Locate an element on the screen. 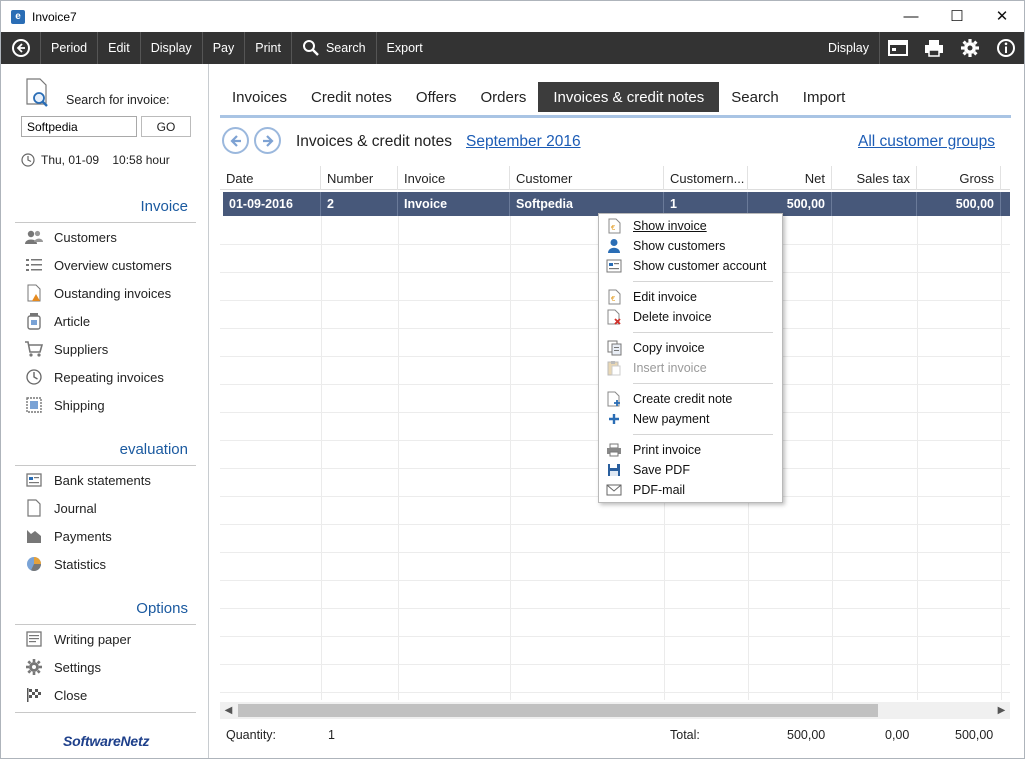  display-right-button: Display is located at coordinates (849, 48).